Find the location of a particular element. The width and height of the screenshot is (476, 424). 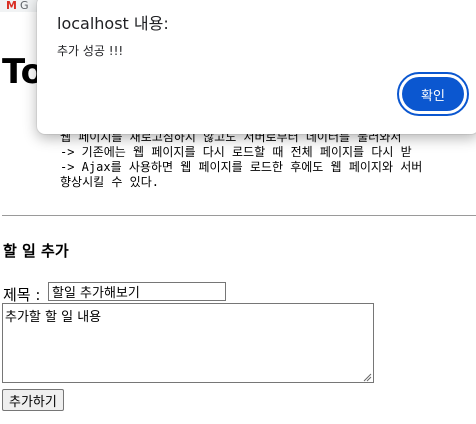

add-button: 추가하기 is located at coordinates (33, 400).